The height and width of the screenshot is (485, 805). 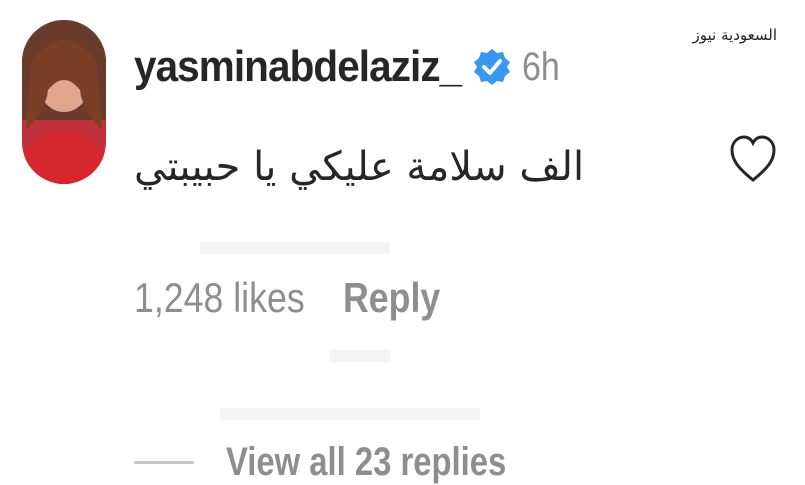 I want to click on comment-header: yasminabdelaziz_ 6h, so click(x=350, y=67).